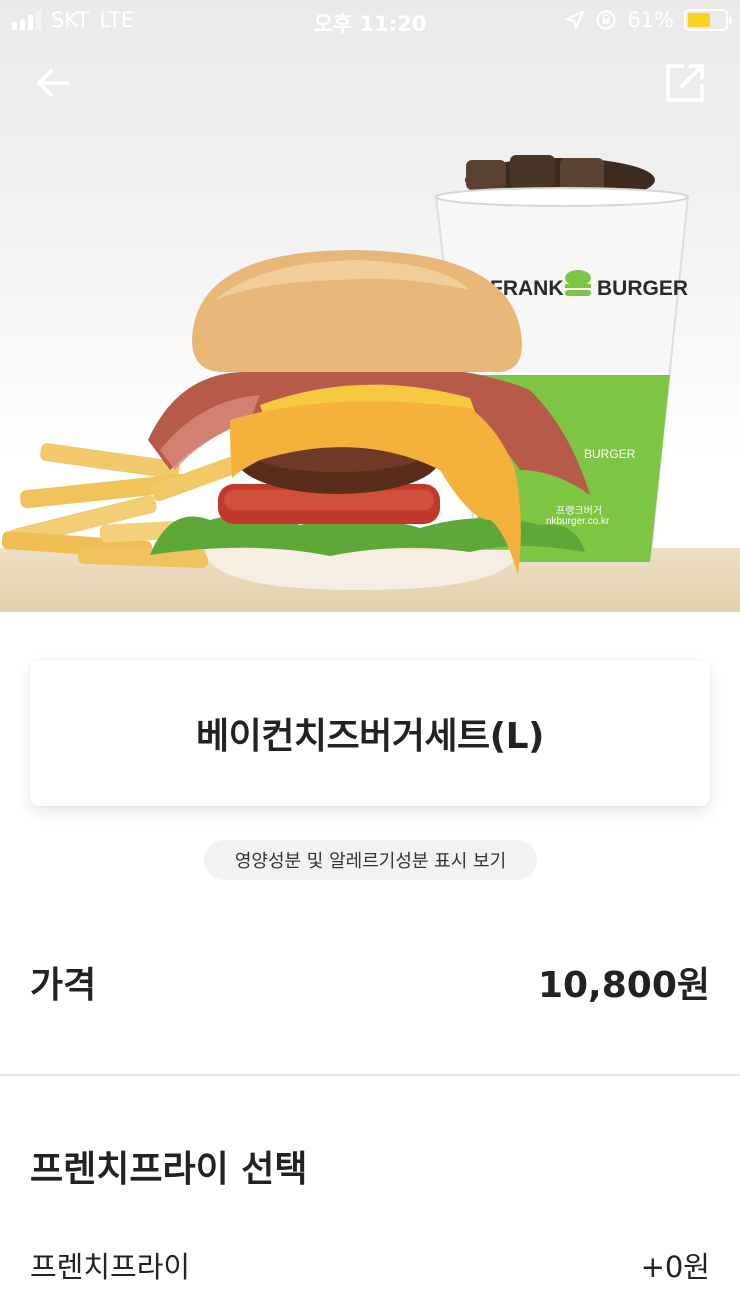 This screenshot has height=1316, width=740. I want to click on arrow-left-icon, so click(53, 83).